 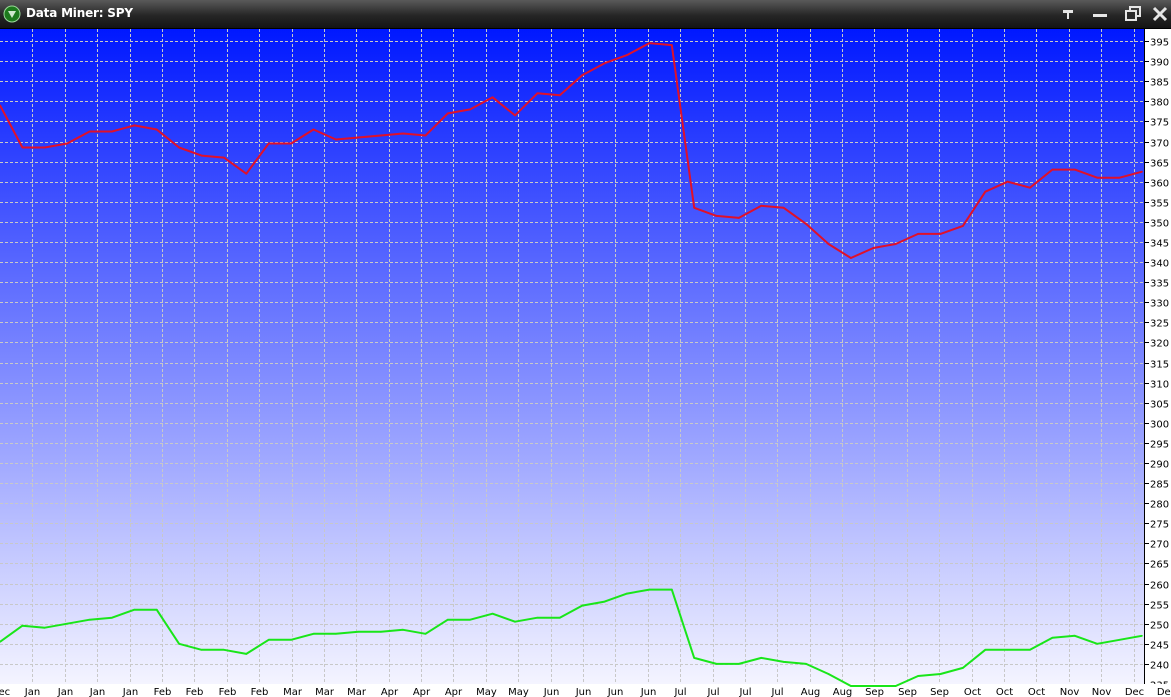 I want to click on close-icon, so click(x=1160, y=14).